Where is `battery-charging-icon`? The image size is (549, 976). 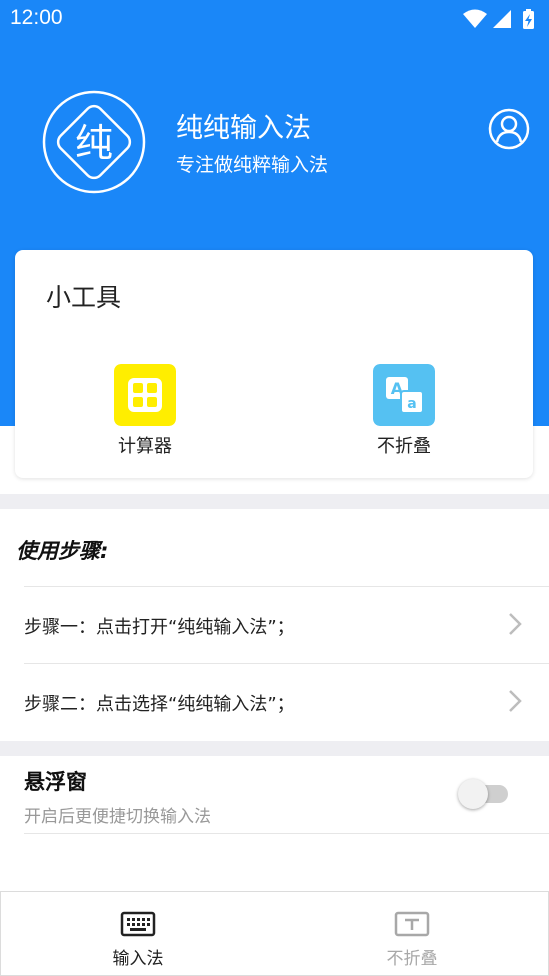 battery-charging-icon is located at coordinates (528, 19).